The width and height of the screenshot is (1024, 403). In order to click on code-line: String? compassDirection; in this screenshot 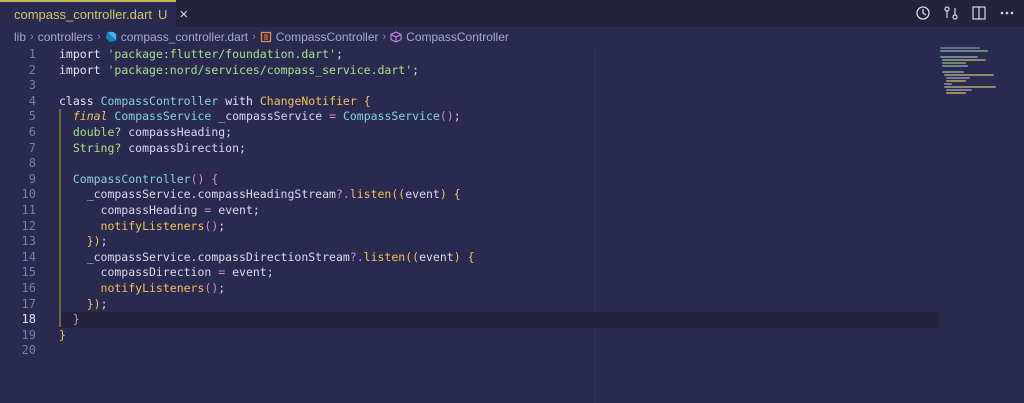, I will do `click(159, 147)`.